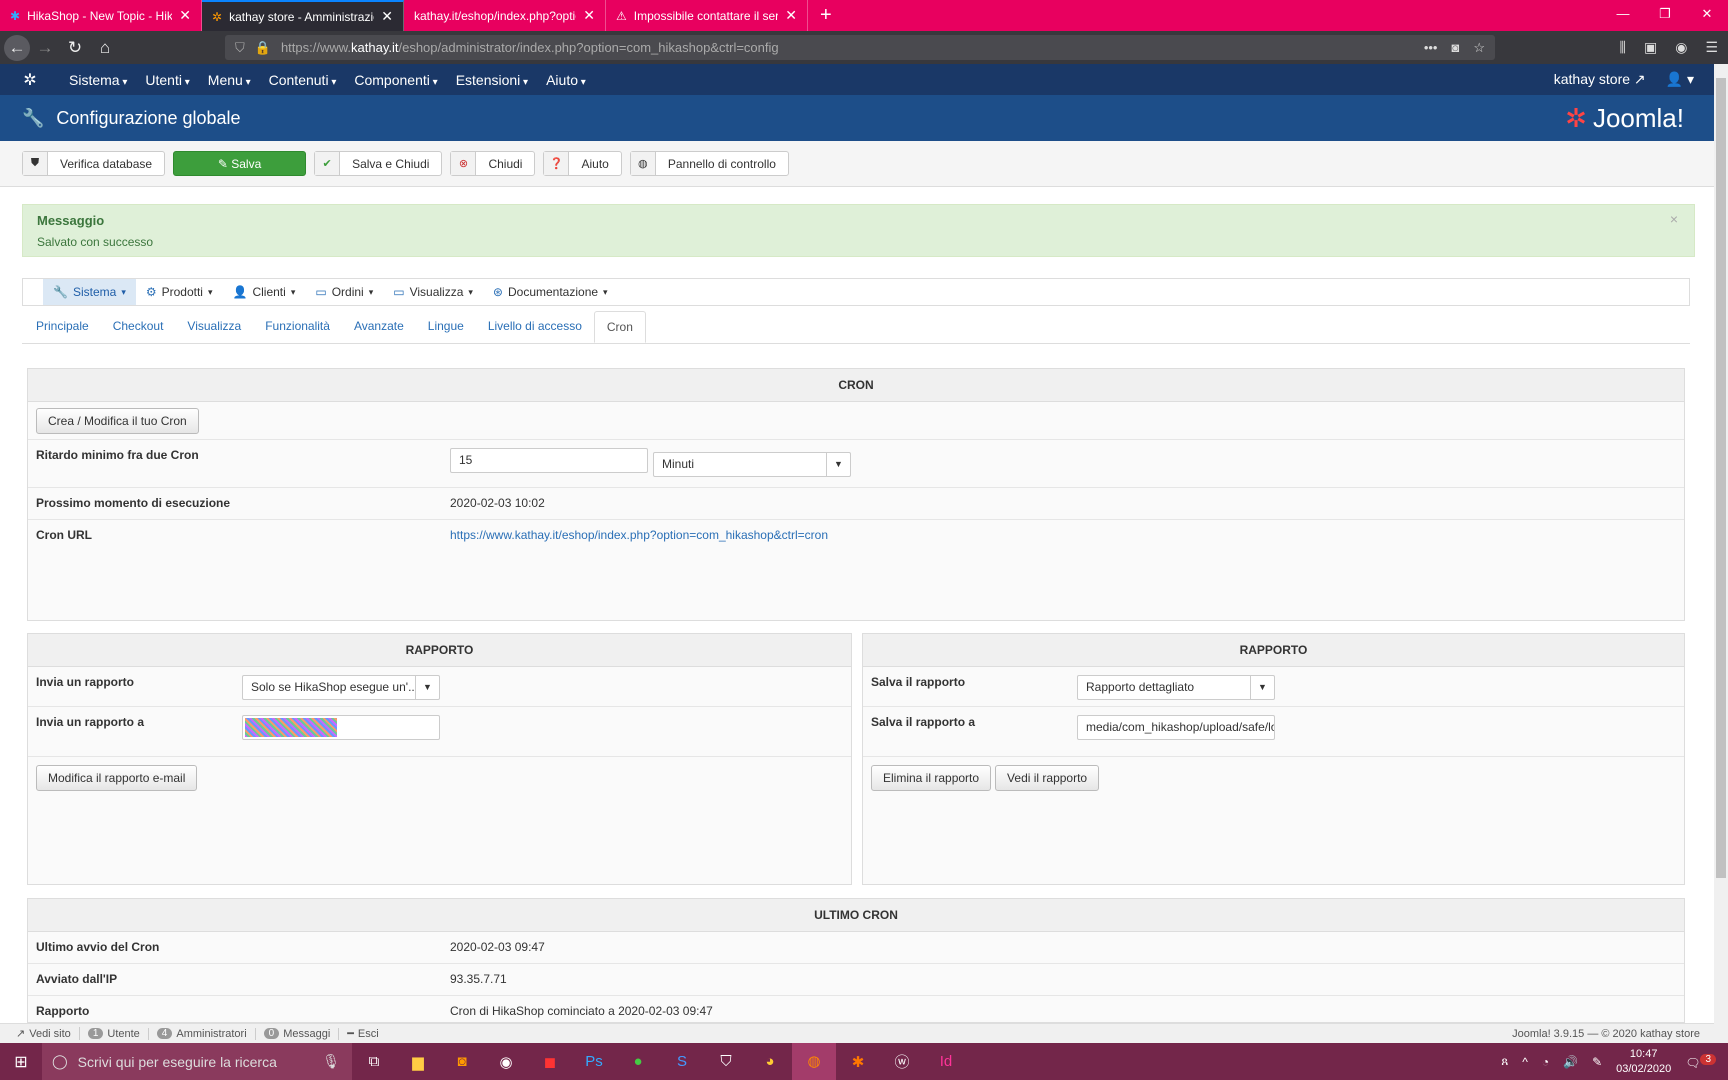 This screenshot has width=1728, height=1080. What do you see at coordinates (35, 163) in the screenshot?
I see `shield-icon: ⛊` at bounding box center [35, 163].